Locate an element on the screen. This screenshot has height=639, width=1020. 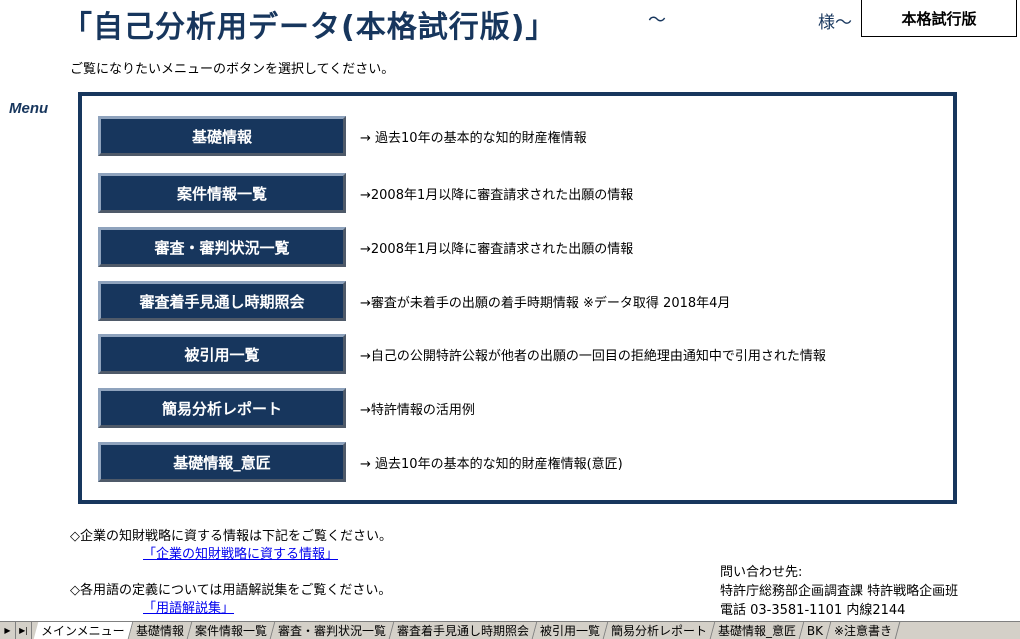
tab-label: ※注意書き is located at coordinates (862, 631).